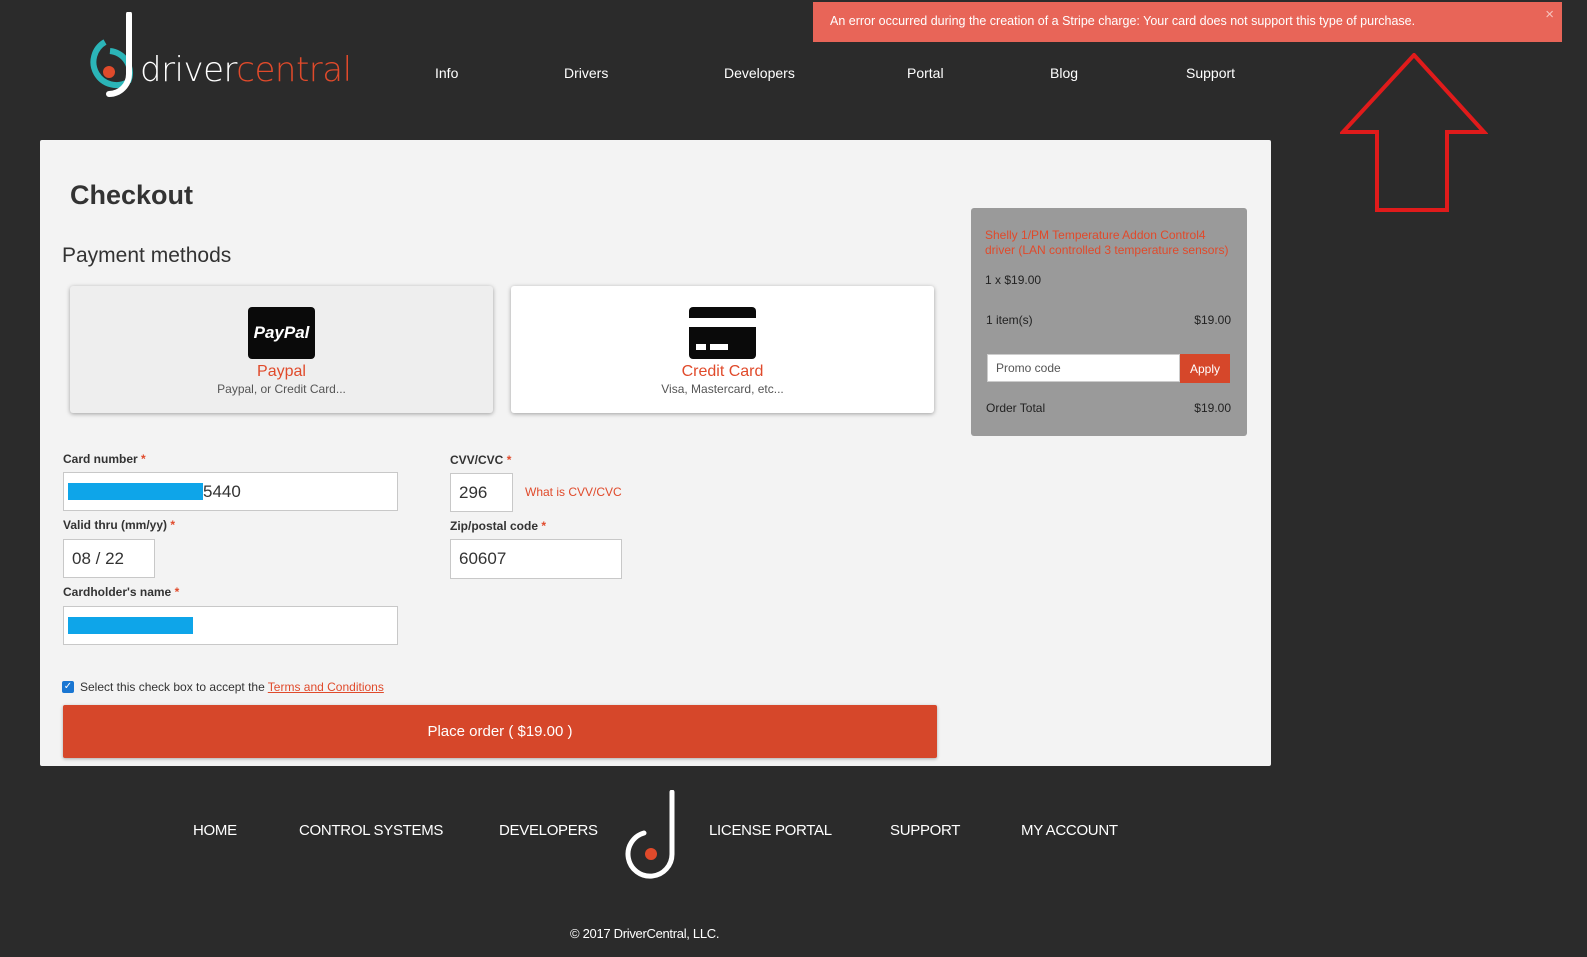  What do you see at coordinates (68, 687) in the screenshot?
I see `terms-checkbox: ✓` at bounding box center [68, 687].